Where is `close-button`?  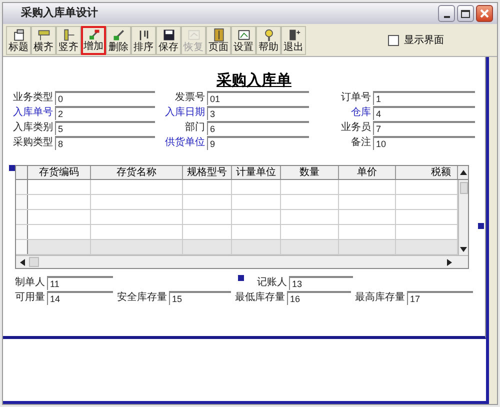
close-button is located at coordinates (484, 13).